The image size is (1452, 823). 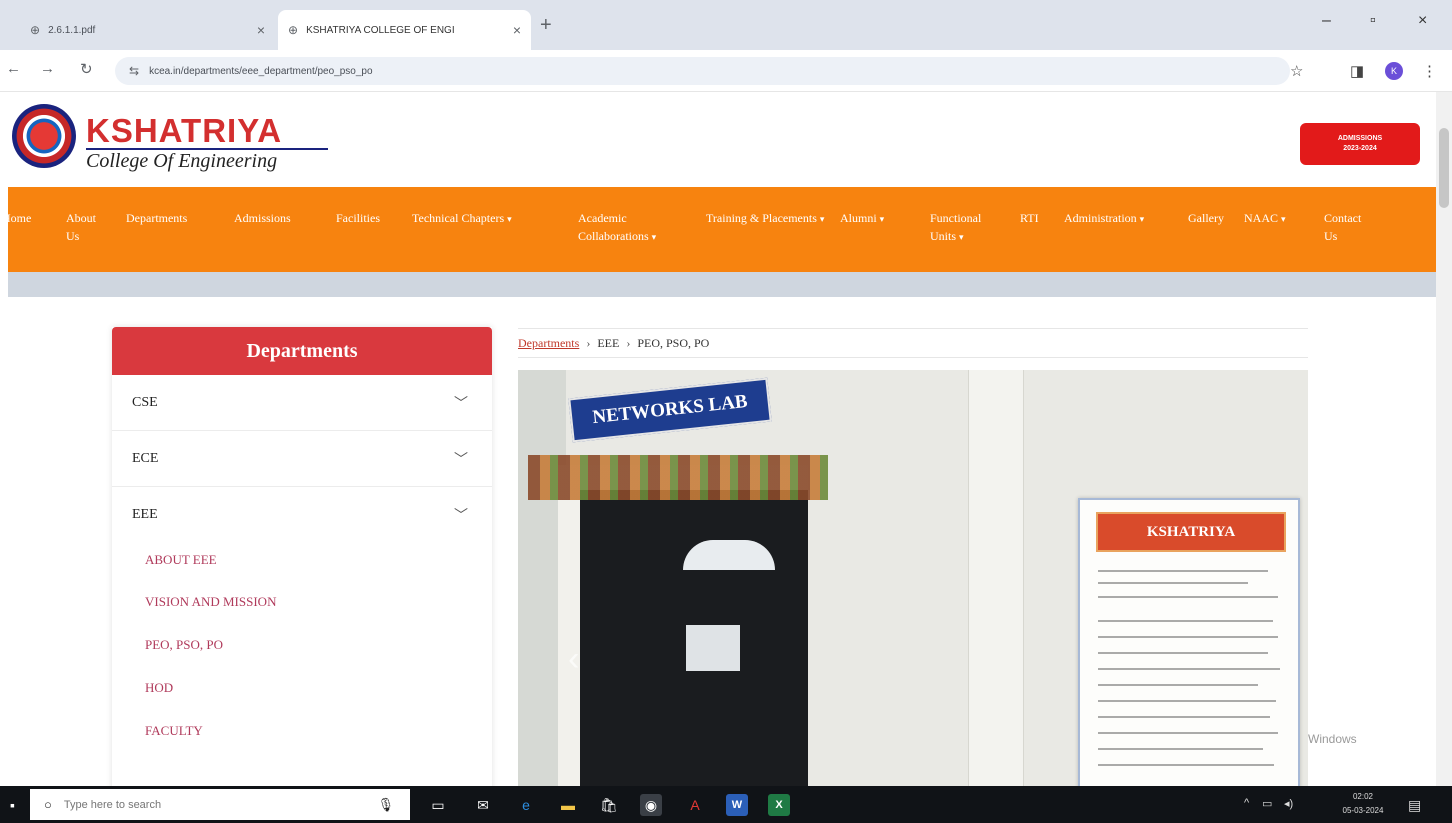 I want to click on breadcrumb: Departments › EEE › PEO, PSO, PO, so click(x=913, y=343).